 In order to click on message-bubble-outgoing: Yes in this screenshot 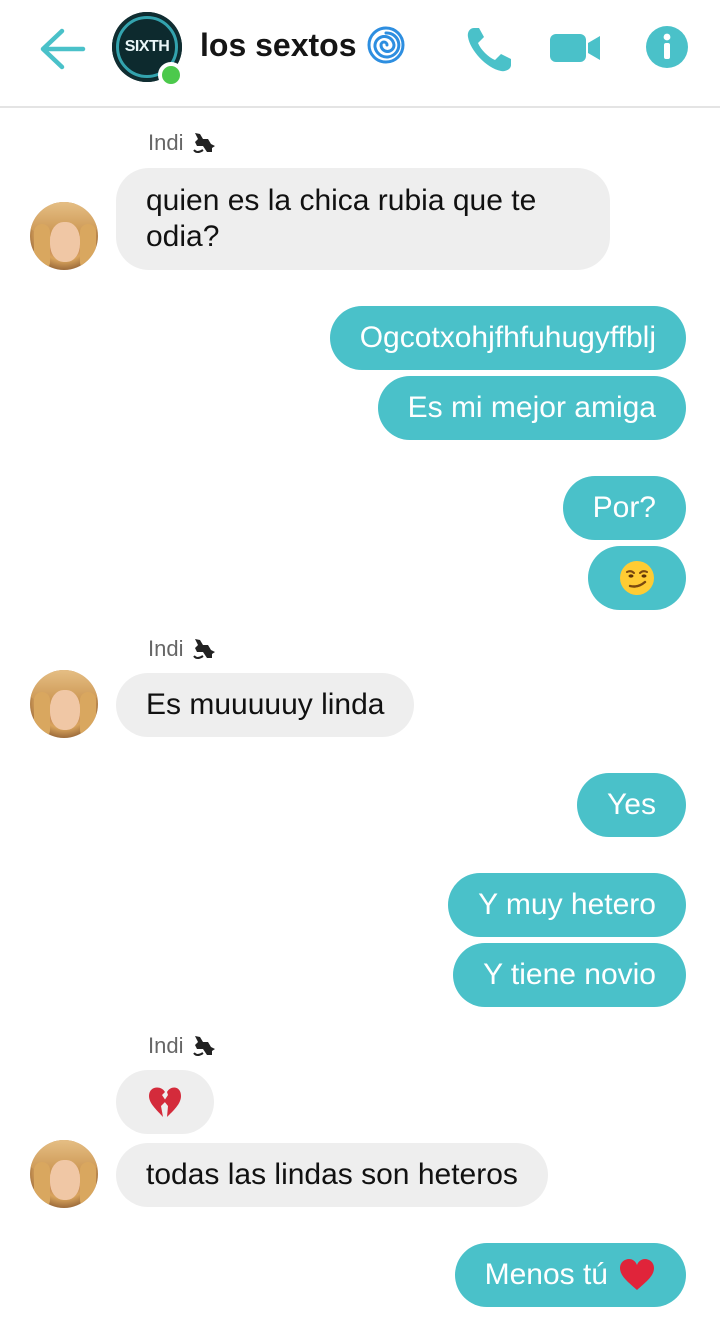, I will do `click(631, 805)`.